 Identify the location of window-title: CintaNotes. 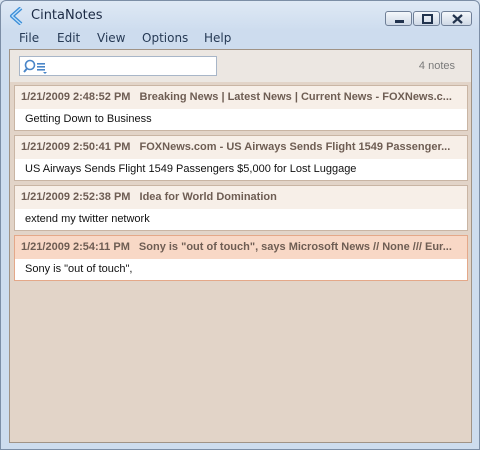
(67, 15).